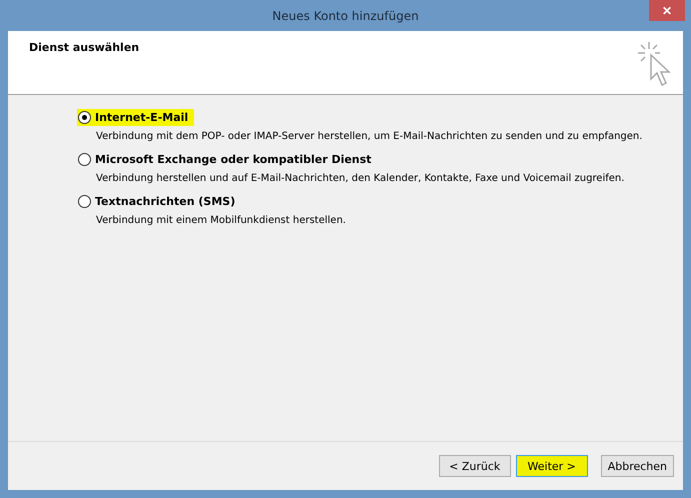 The height and width of the screenshot is (498, 691). Describe the element at coordinates (637, 466) in the screenshot. I see `dialog-button: Abbrechen` at that location.